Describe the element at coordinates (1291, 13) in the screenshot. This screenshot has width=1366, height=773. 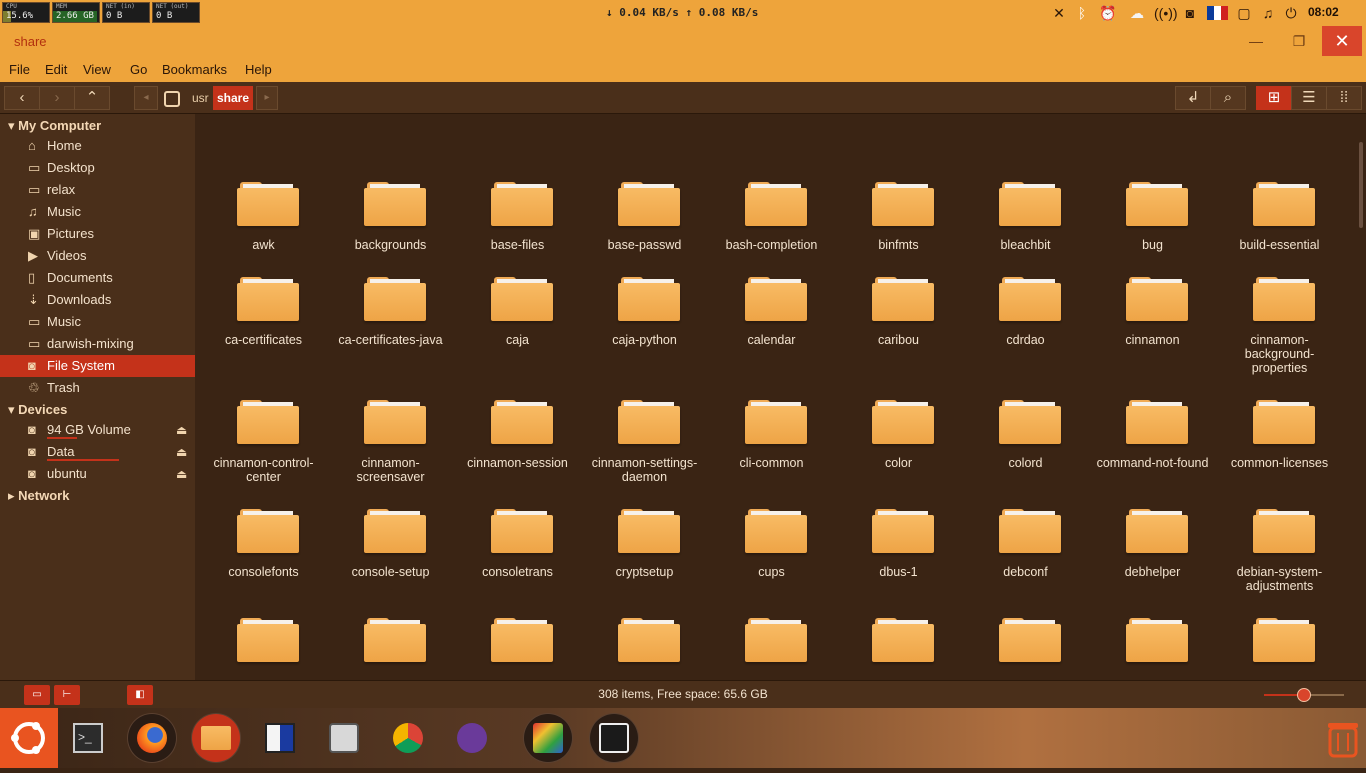
I see `power-icon: ⏻` at that location.